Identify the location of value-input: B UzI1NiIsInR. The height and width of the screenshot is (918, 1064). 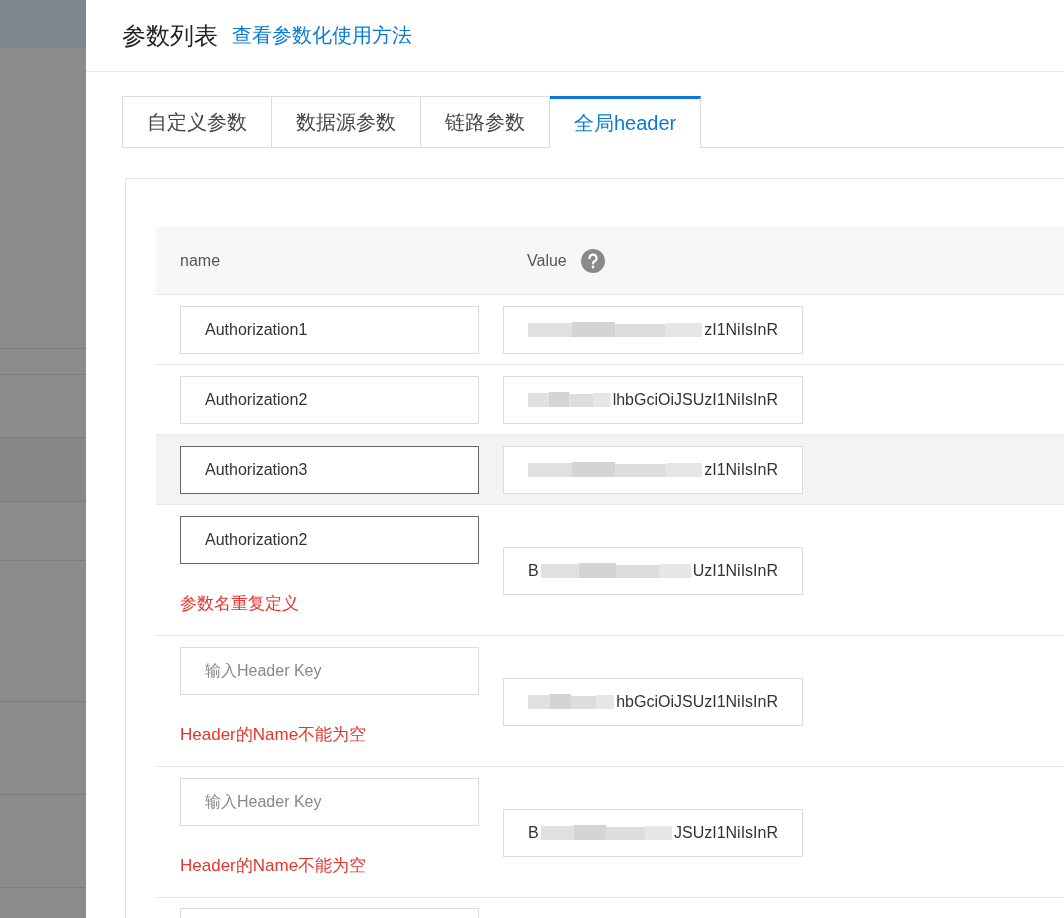
(653, 570).